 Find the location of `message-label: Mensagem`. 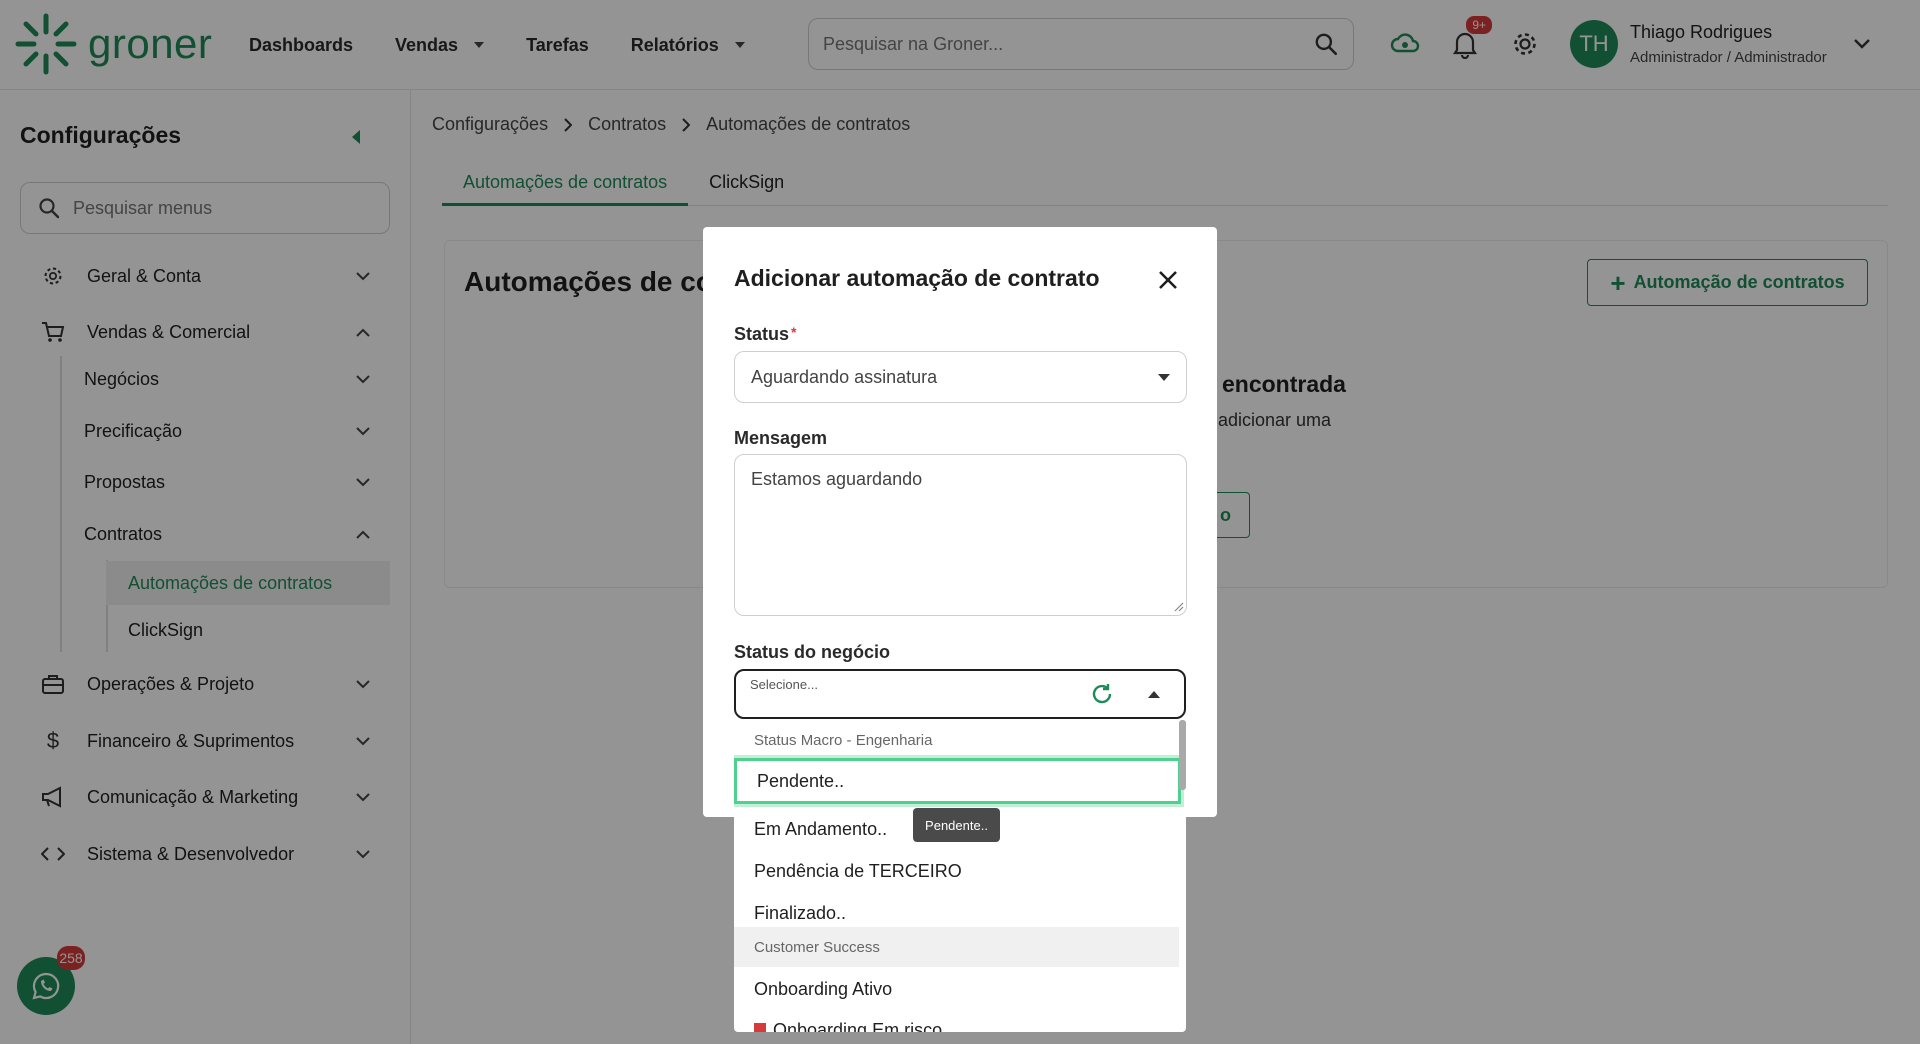

message-label: Mensagem is located at coordinates (781, 438).